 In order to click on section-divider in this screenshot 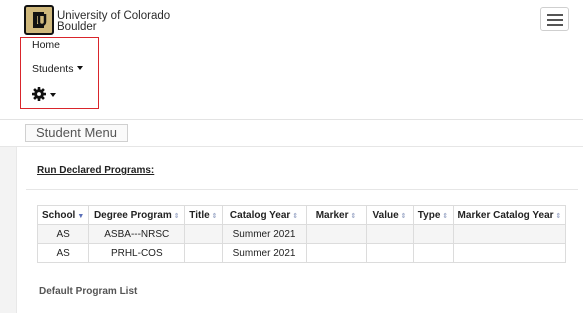, I will do `click(302, 189)`.